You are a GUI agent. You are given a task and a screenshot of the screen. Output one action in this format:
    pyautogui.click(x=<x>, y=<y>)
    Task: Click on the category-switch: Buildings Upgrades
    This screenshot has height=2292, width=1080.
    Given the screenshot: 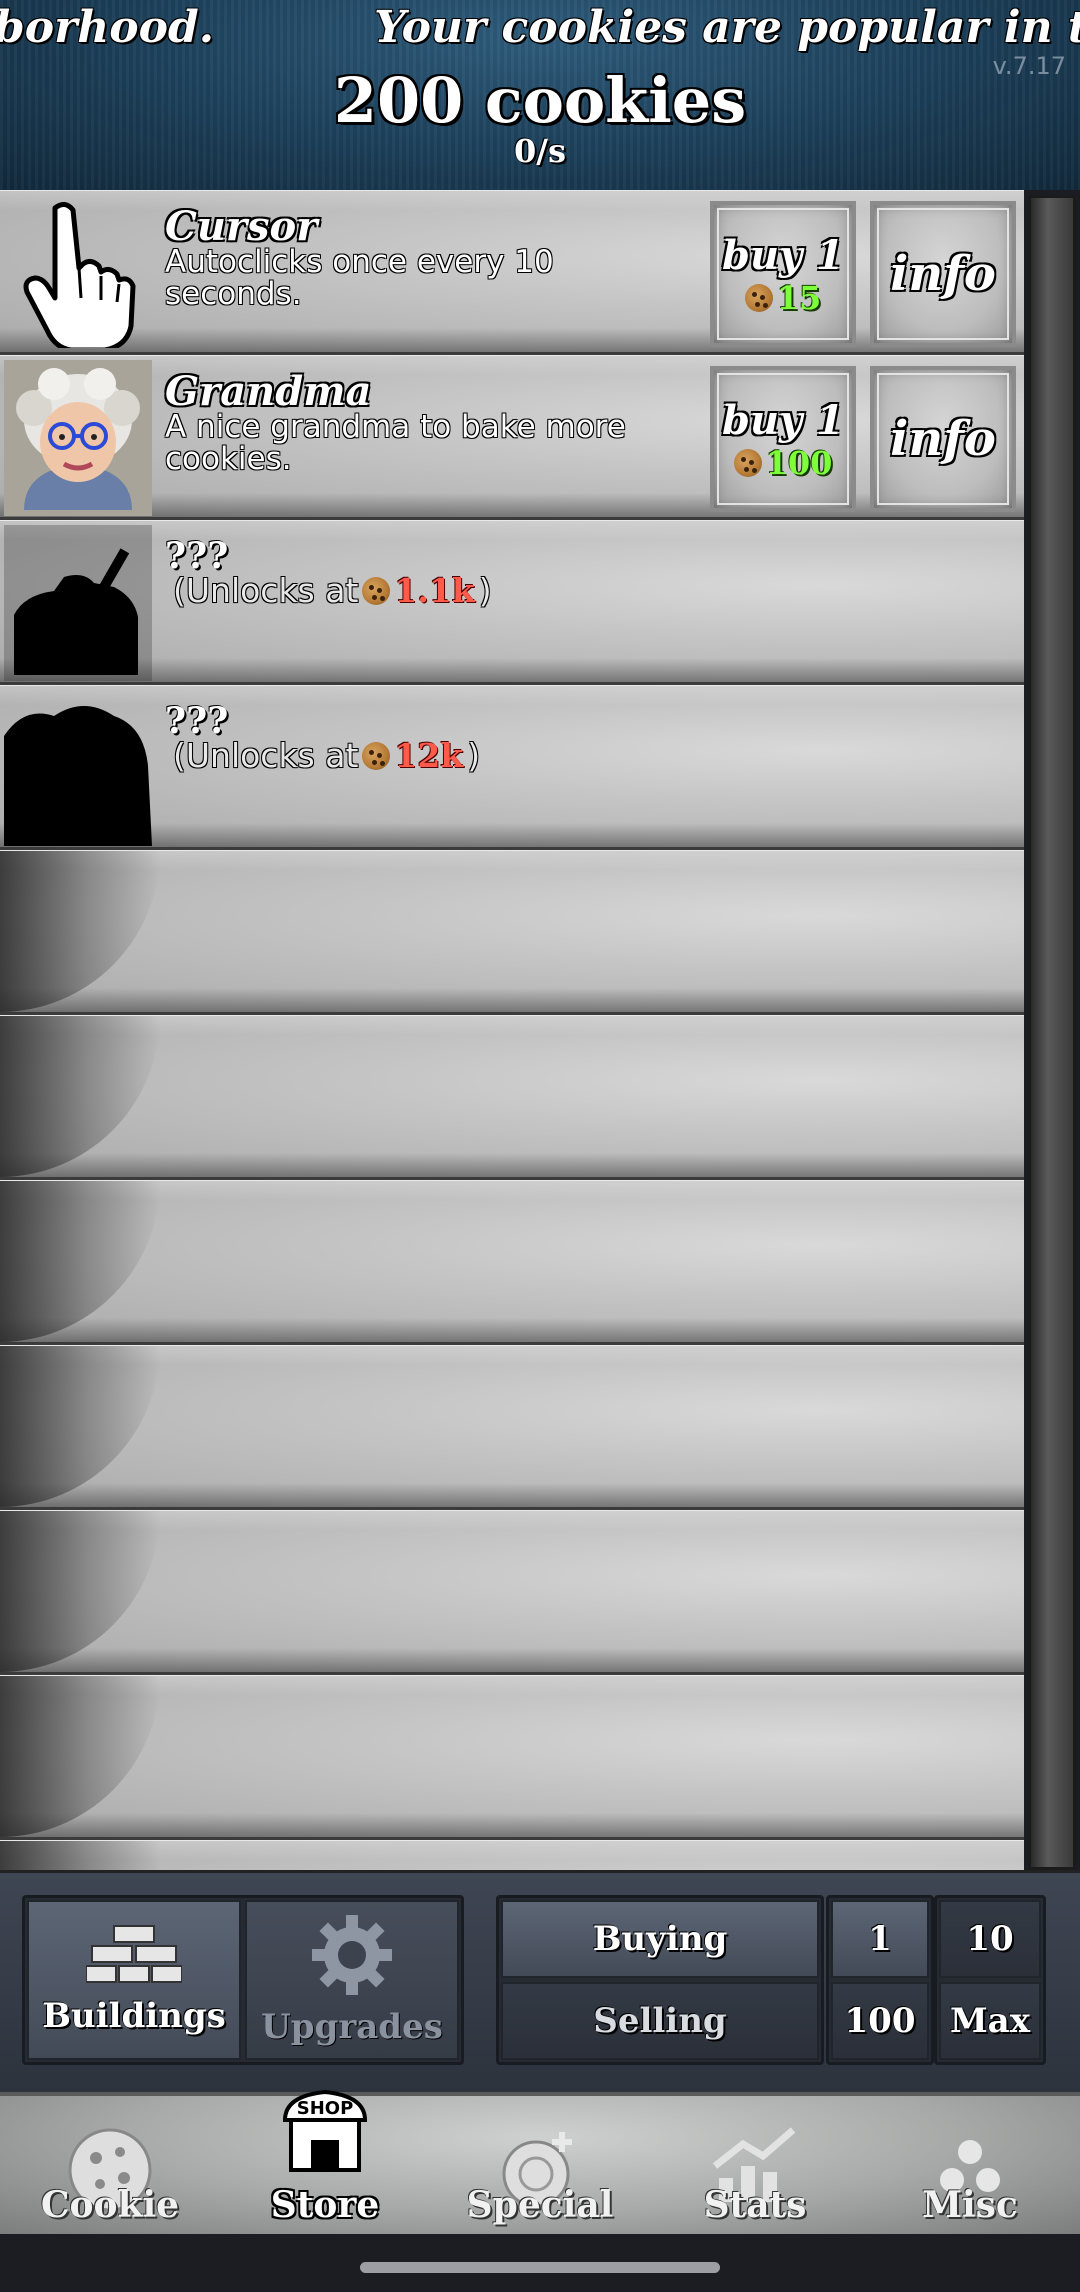 What is the action you would take?
    pyautogui.click(x=243, y=1980)
    